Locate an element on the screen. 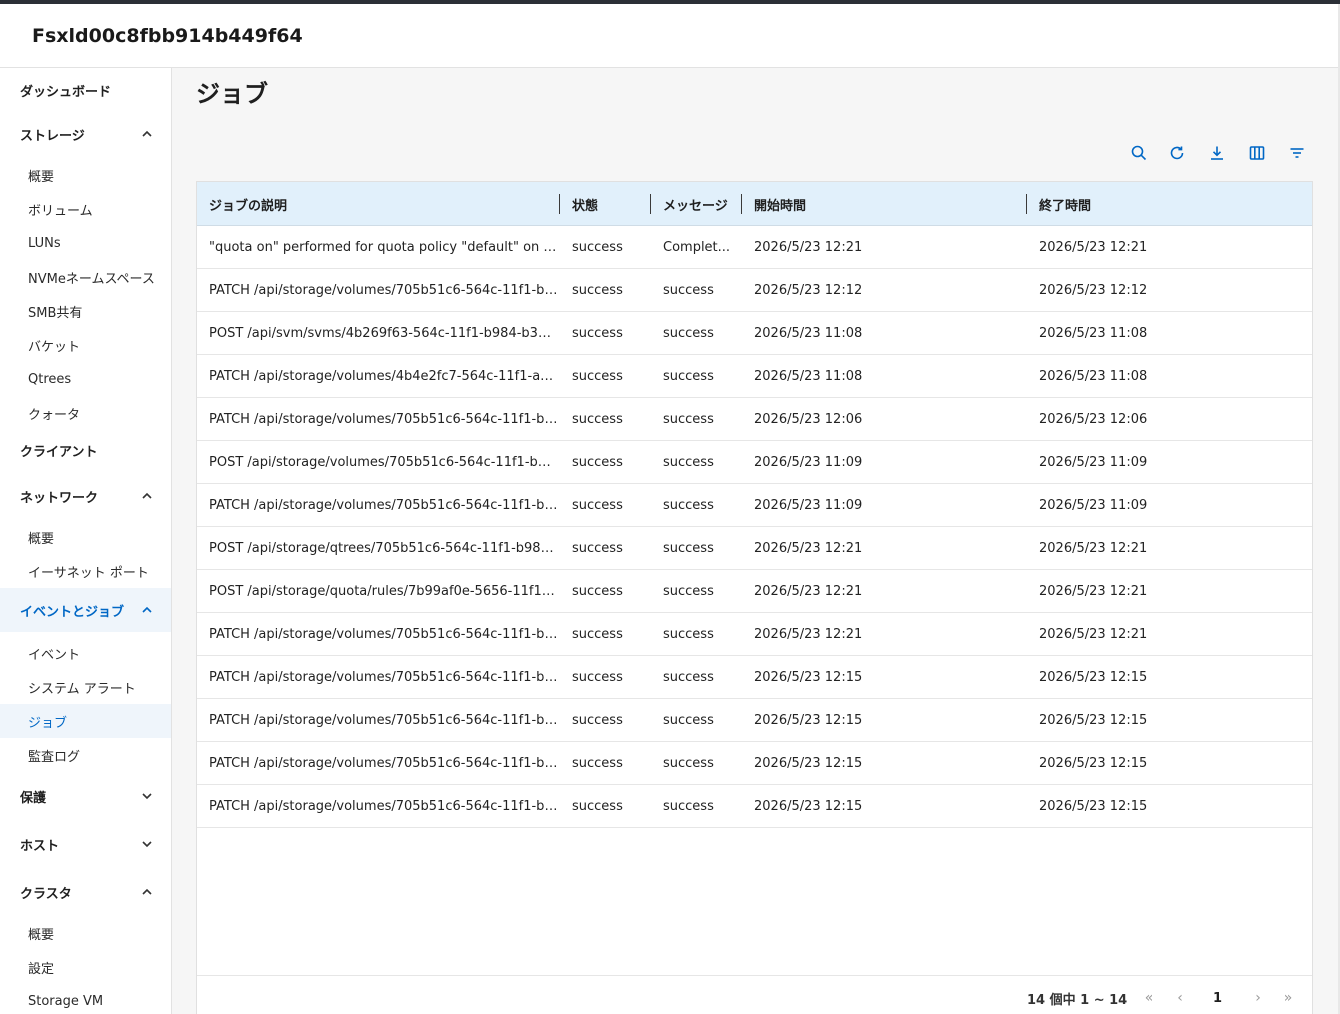 The image size is (1340, 1014). sidebar-item-24: Storage VM is located at coordinates (85, 999).